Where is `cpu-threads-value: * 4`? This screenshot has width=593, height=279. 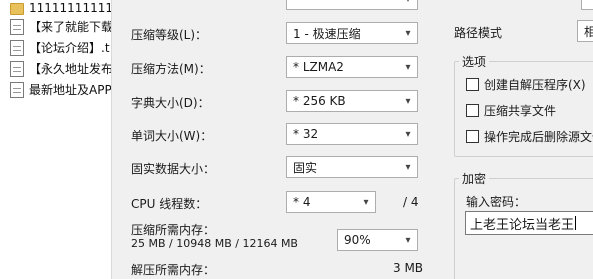 cpu-threads-value: * 4 is located at coordinates (302, 202).